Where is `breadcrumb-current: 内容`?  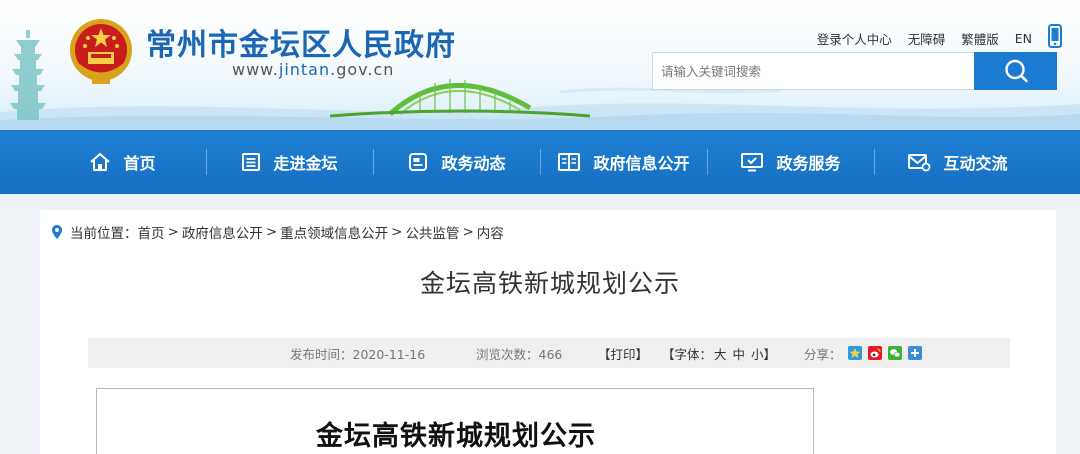 breadcrumb-current: 内容 is located at coordinates (490, 234).